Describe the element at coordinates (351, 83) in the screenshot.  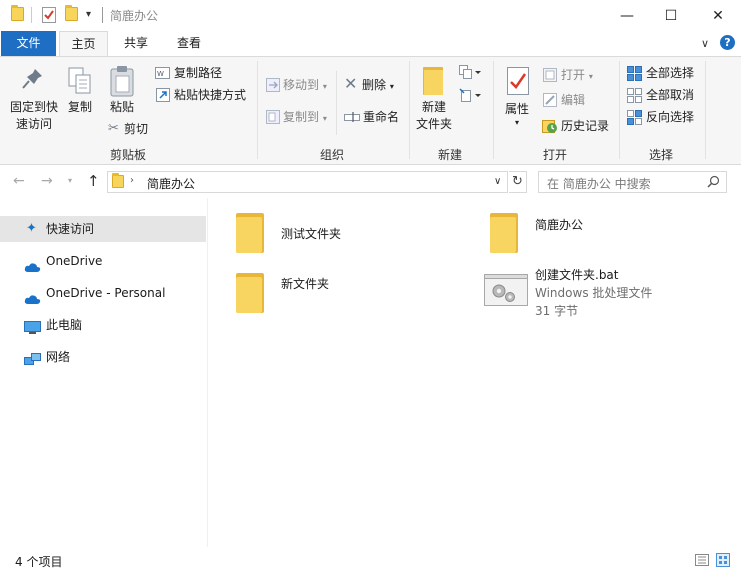
I see `delete-icon: ✕` at that location.